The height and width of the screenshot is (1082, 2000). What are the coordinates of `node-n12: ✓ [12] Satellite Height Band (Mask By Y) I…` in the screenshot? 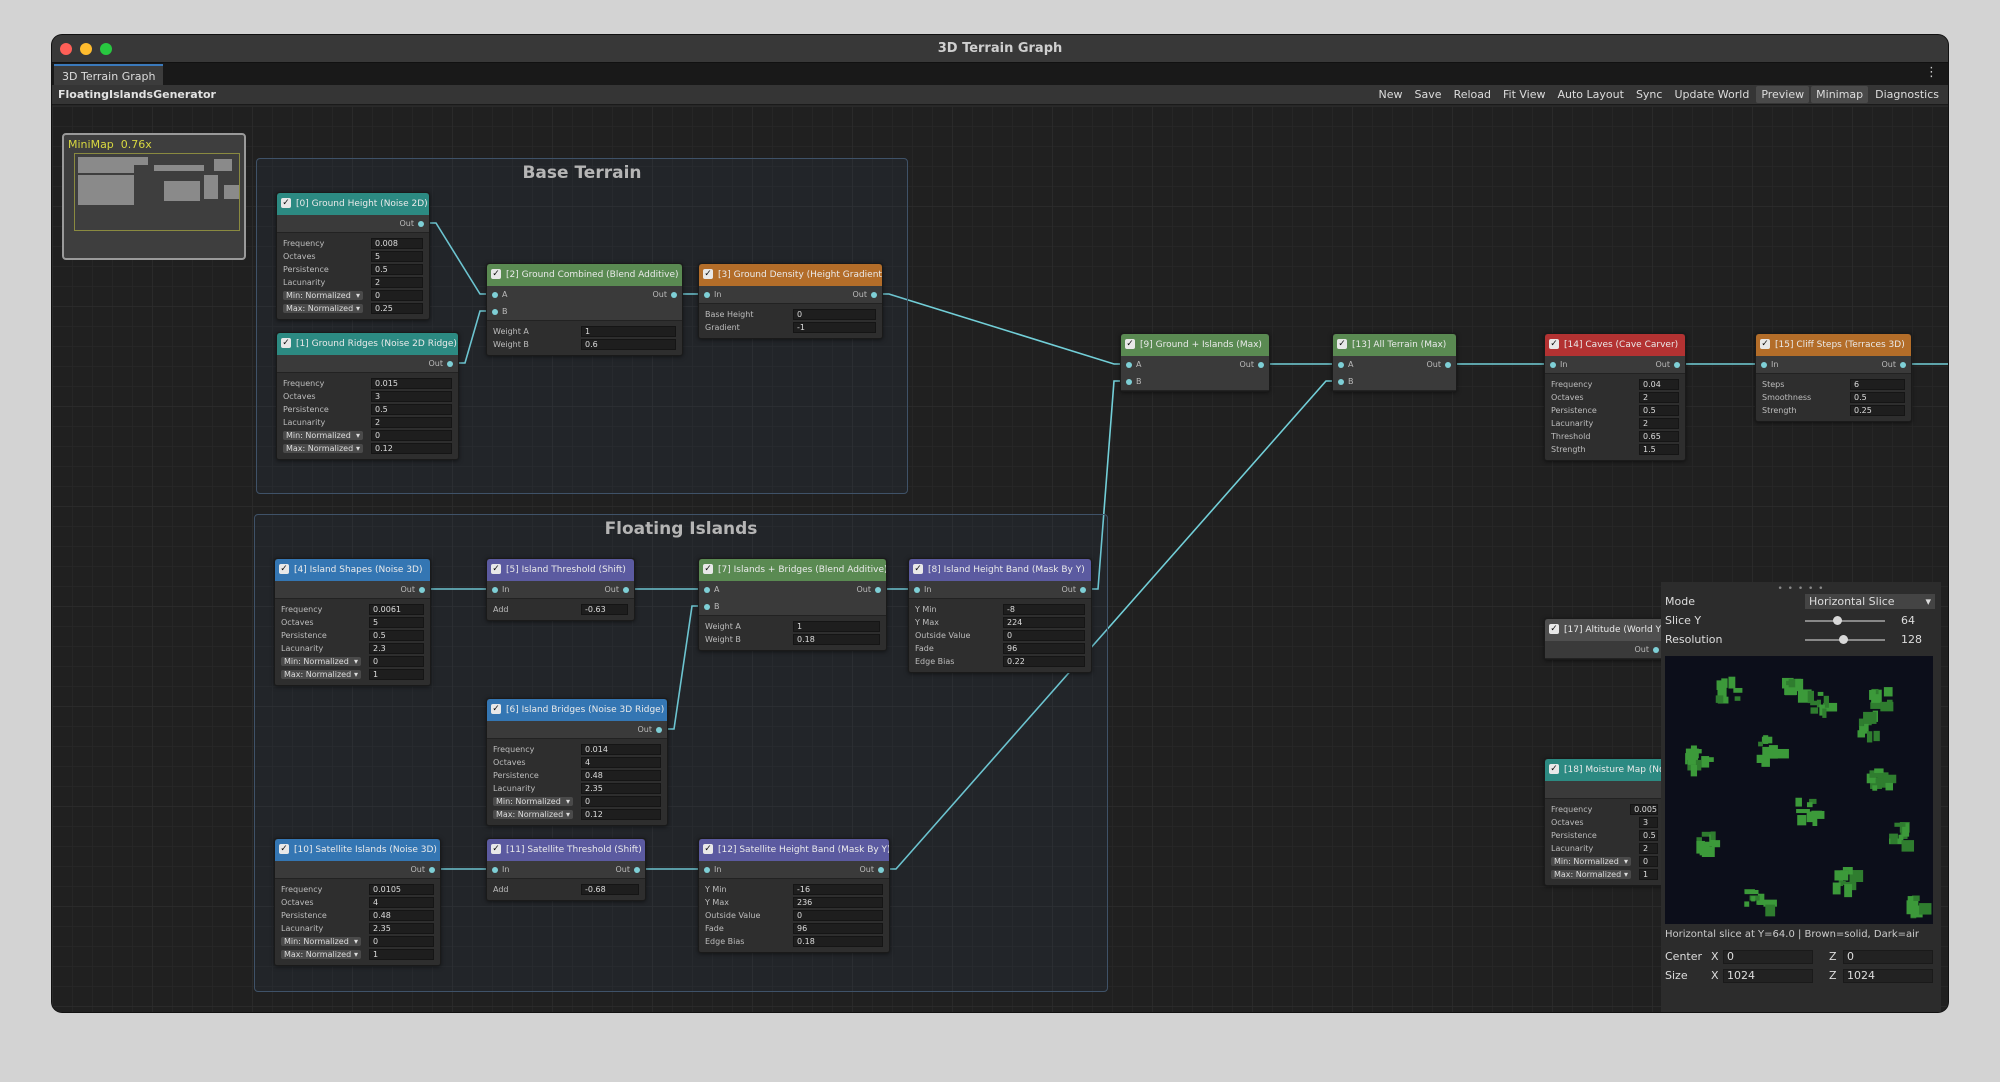 It's located at (794, 895).